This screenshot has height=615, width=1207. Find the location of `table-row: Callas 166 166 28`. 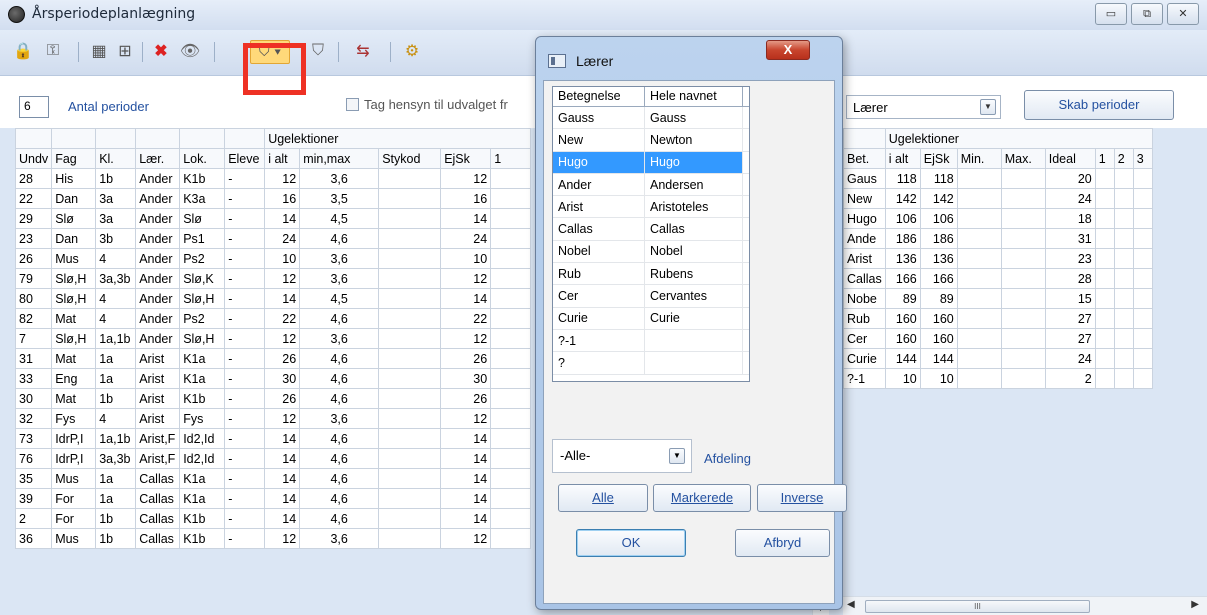

table-row: Callas 166 166 28 is located at coordinates (998, 278).